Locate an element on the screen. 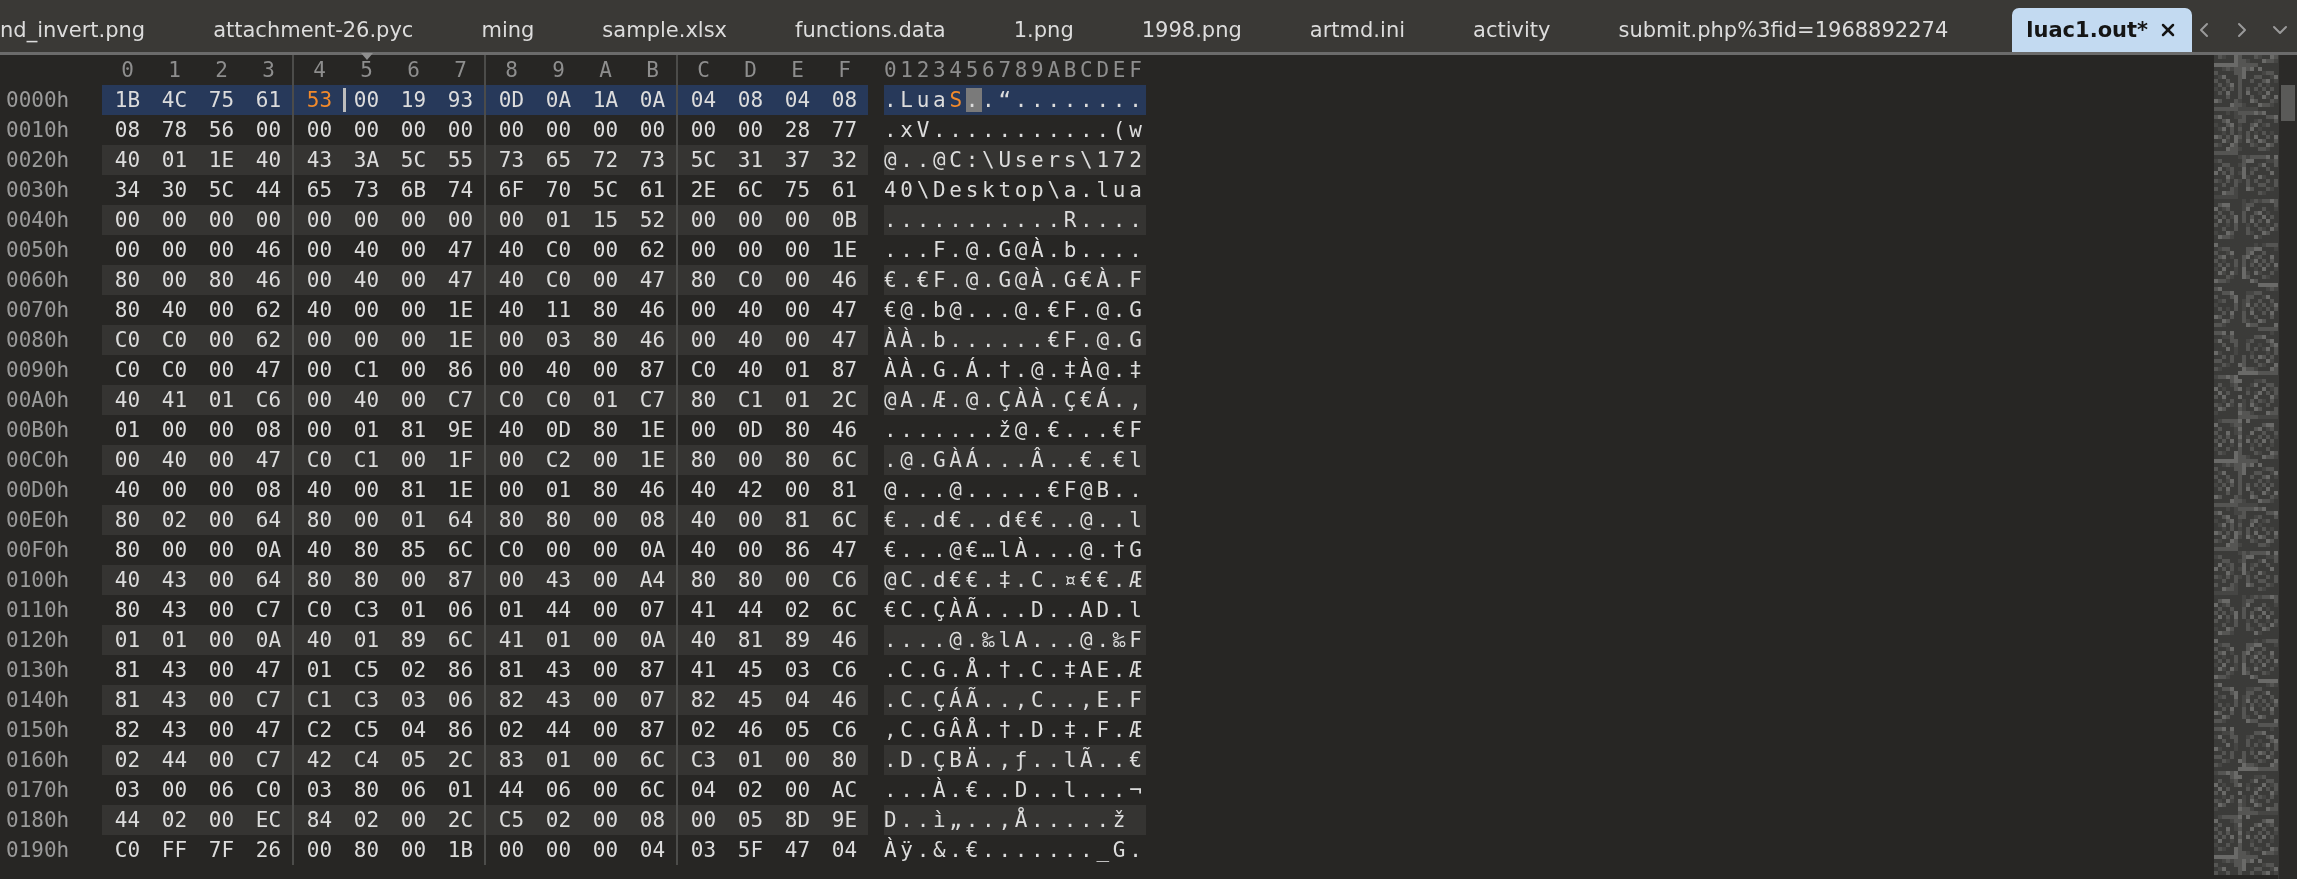 This screenshot has width=2297, height=879. hex-byte: 44 is located at coordinates (558, 730).